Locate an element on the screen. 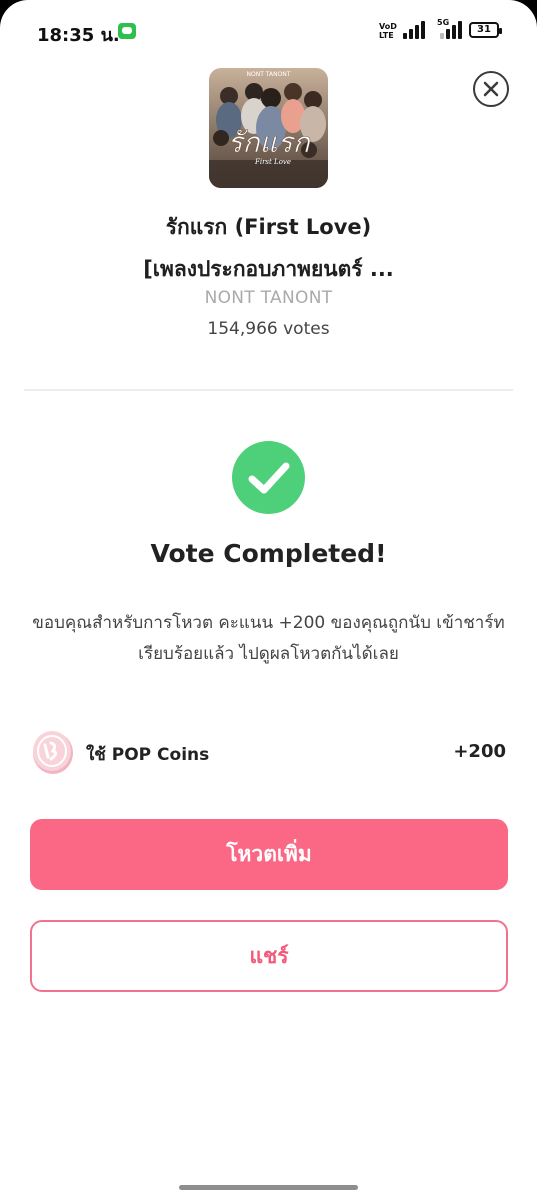 The width and height of the screenshot is (537, 1200). vote-count: 154,966 votes is located at coordinates (268, 329).